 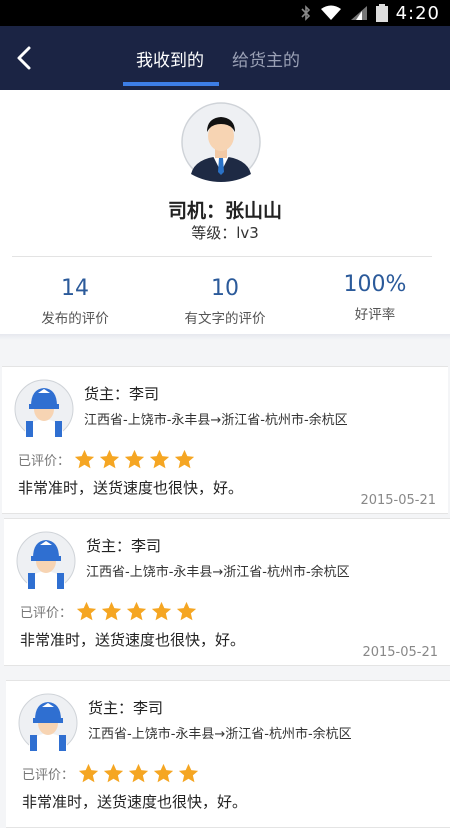 I want to click on driver-avatar, so click(x=221, y=142).